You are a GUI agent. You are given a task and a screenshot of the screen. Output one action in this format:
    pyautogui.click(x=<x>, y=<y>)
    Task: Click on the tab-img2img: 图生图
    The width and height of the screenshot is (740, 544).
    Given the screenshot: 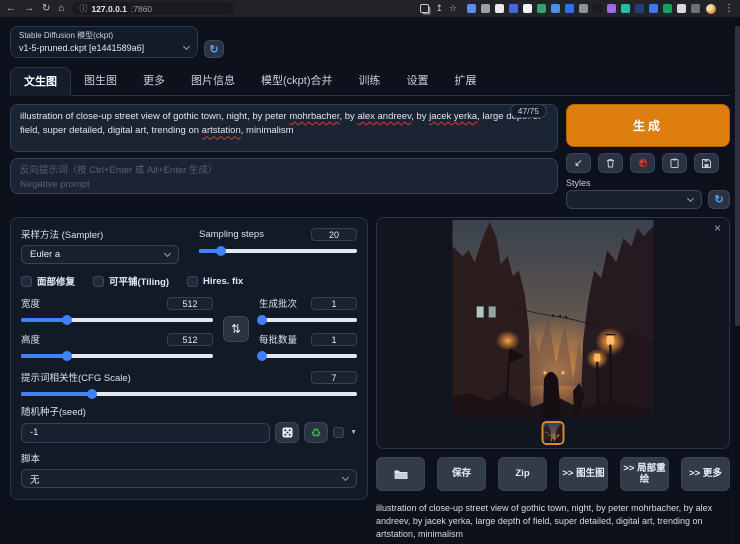 What is the action you would take?
    pyautogui.click(x=100, y=81)
    